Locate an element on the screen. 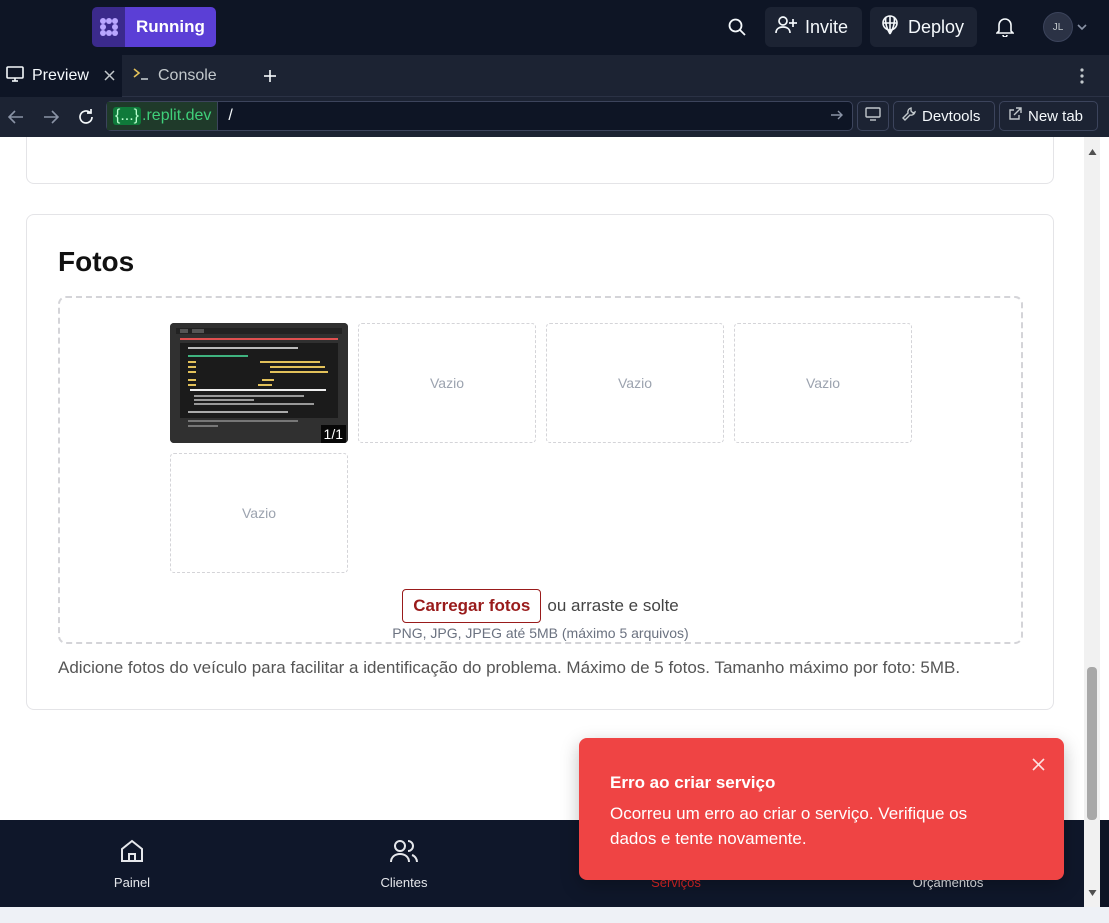 Image resolution: width=1109 pixels, height=923 pixels. running-button: Running is located at coordinates (170, 27).